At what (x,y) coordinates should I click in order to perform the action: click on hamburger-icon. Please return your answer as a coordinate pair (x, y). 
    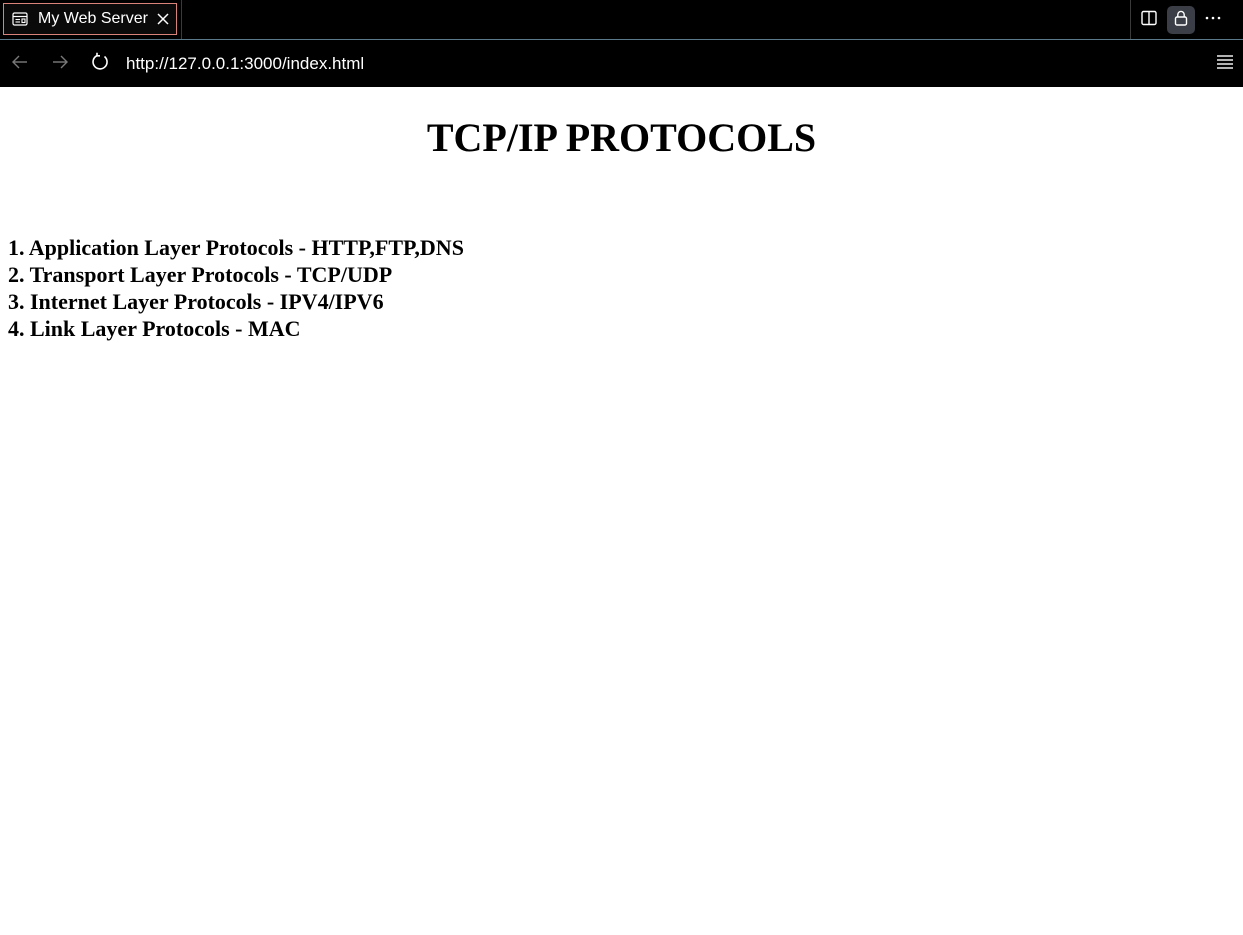
    Looking at the image, I should click on (1225, 64).